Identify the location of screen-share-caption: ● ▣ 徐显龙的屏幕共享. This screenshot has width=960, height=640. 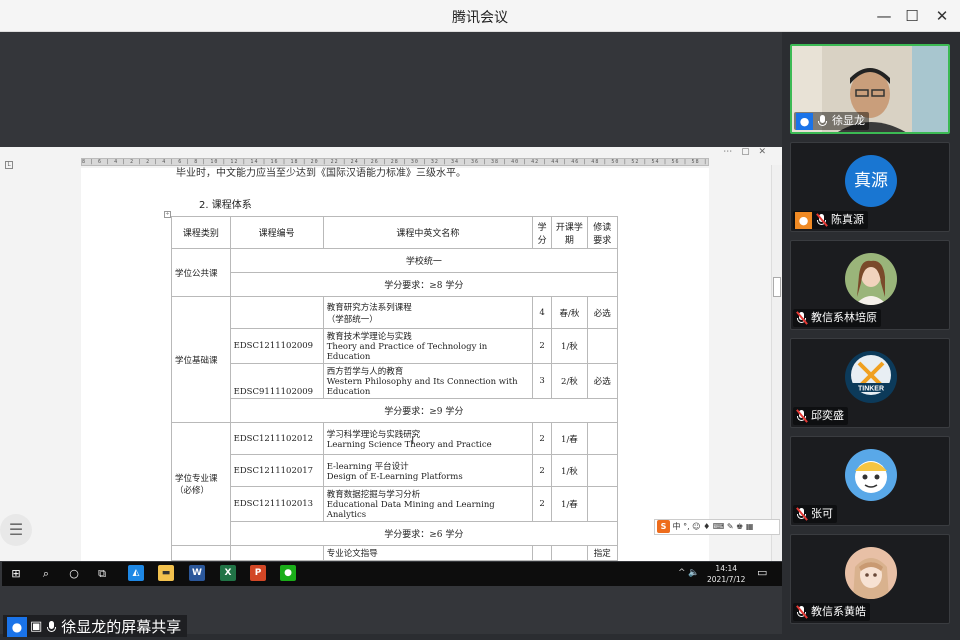
(95, 626).